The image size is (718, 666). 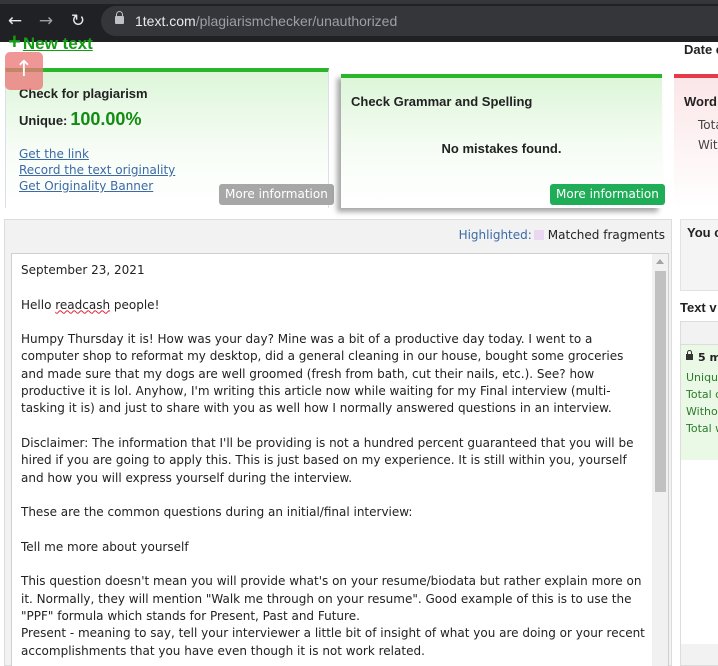 I want to click on unique-row: Unique: 100.00%, so click(x=80, y=119).